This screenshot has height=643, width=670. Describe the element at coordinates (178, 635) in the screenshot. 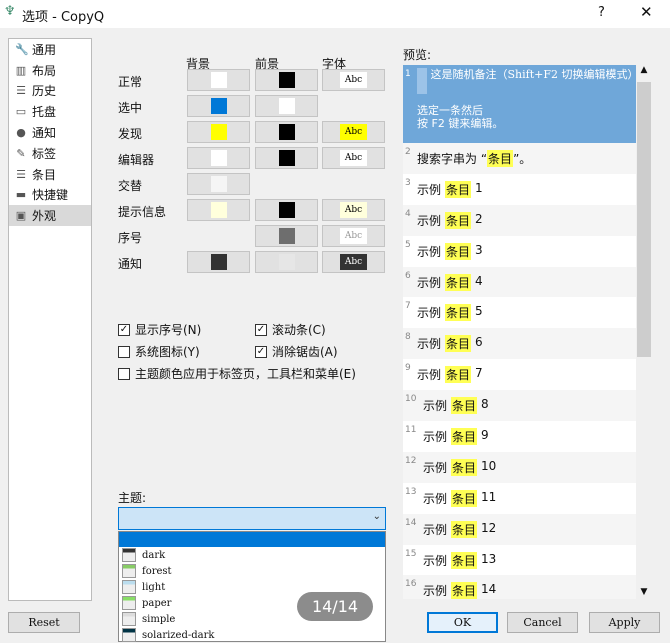

I see `theme-option-label: solarized-dark` at that location.